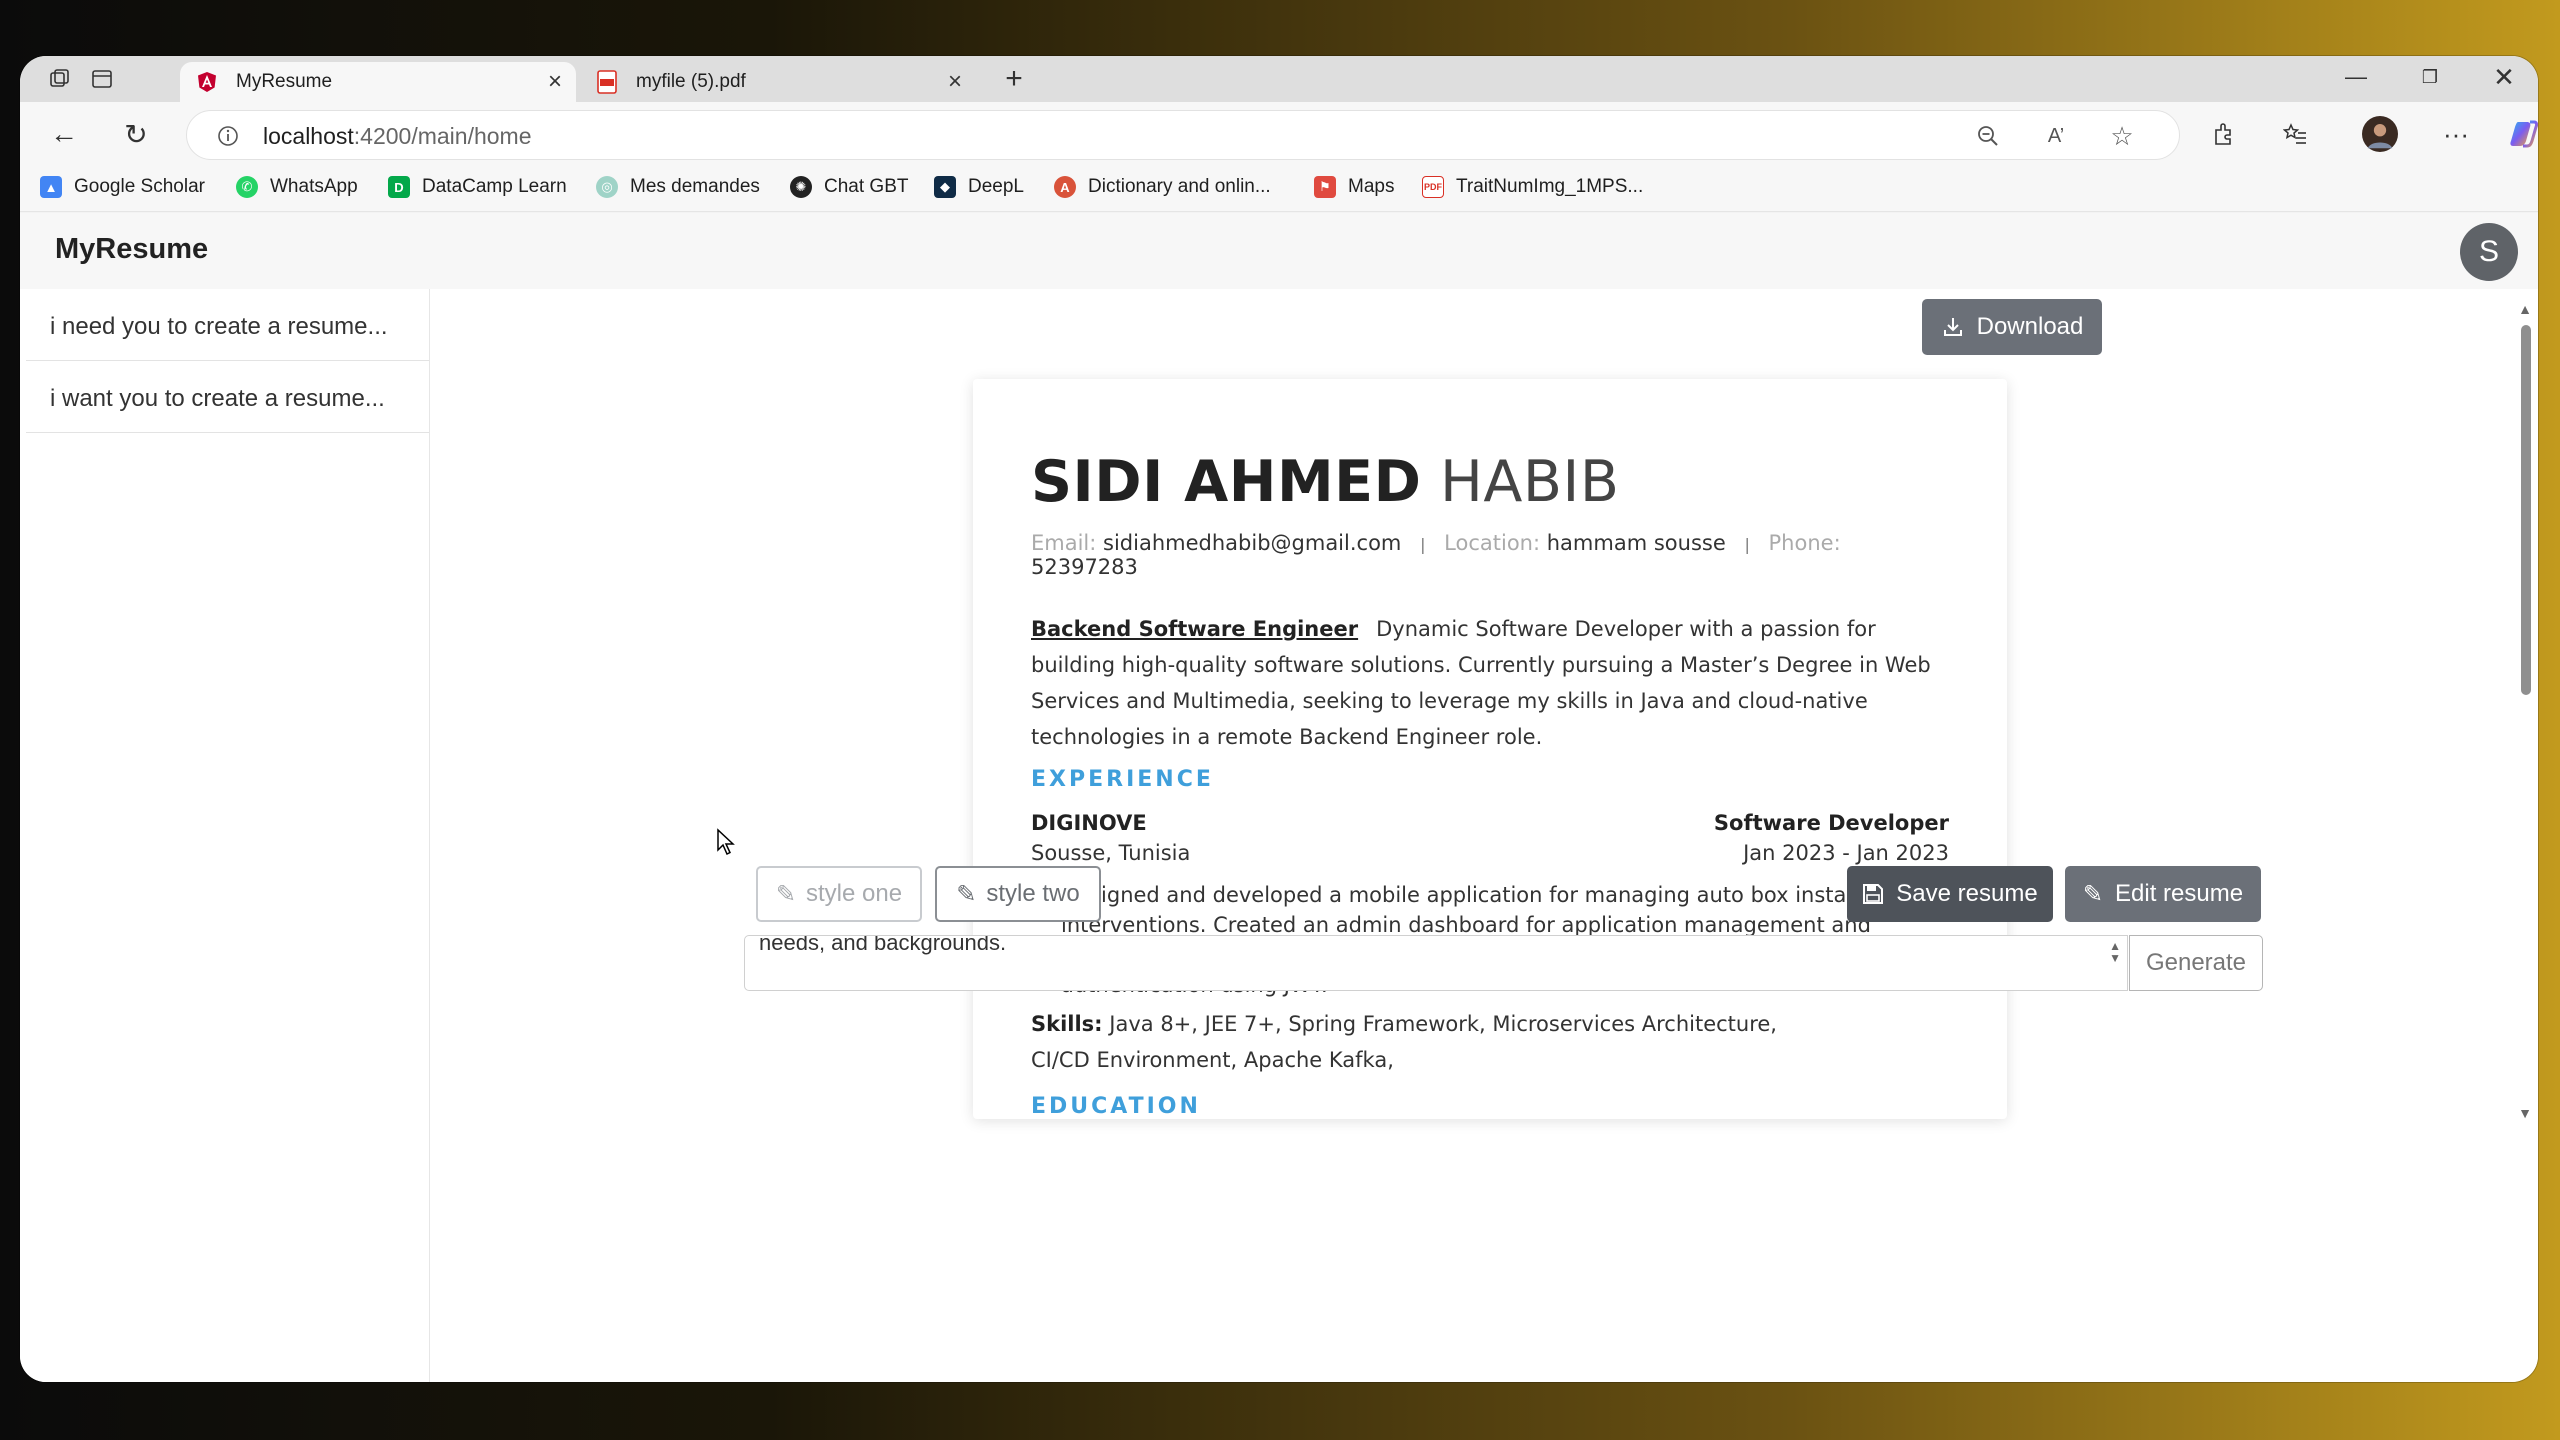 The image size is (2560, 1440). What do you see at coordinates (1873, 894) in the screenshot?
I see `save-icon` at bounding box center [1873, 894].